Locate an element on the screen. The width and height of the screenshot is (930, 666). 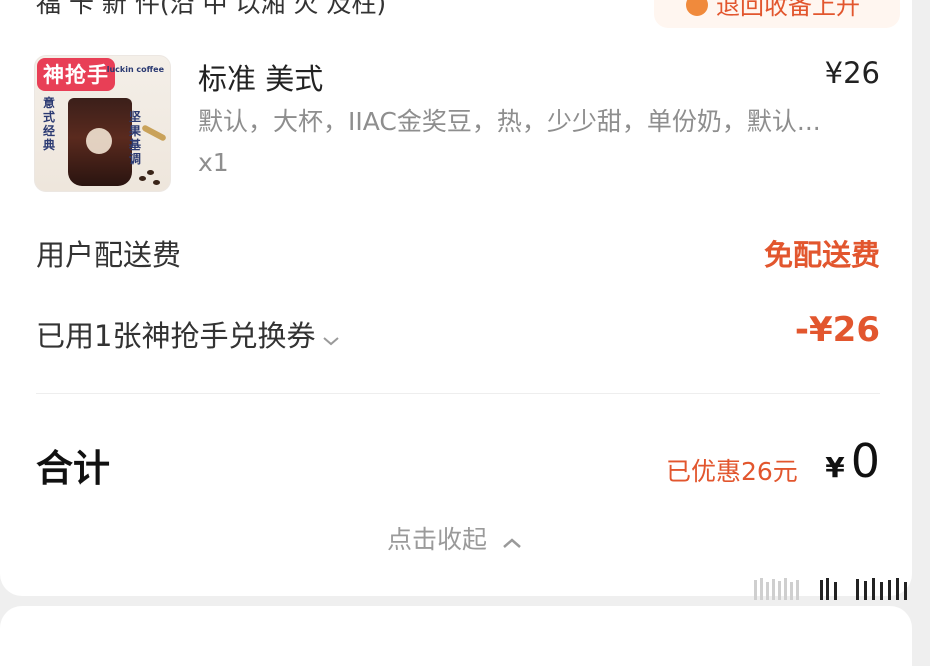
coupon-row: 已用1张神抢手兑换券 is located at coordinates (188, 334).